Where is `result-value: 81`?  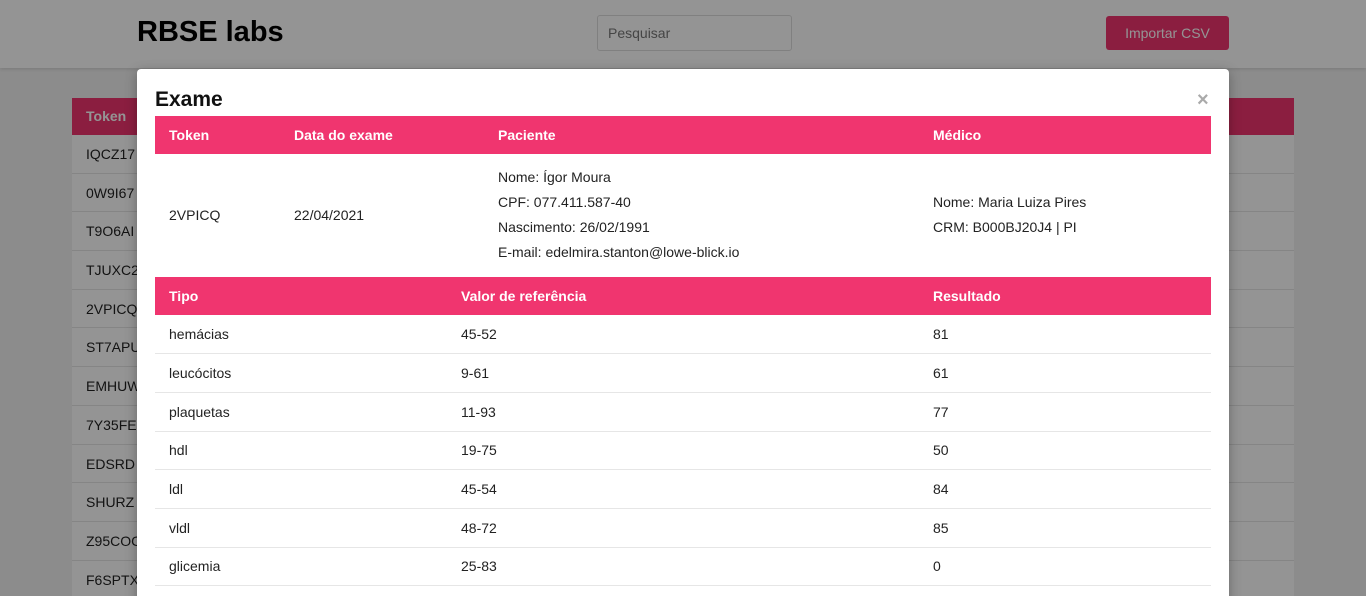
result-value: 81 is located at coordinates (1065, 335).